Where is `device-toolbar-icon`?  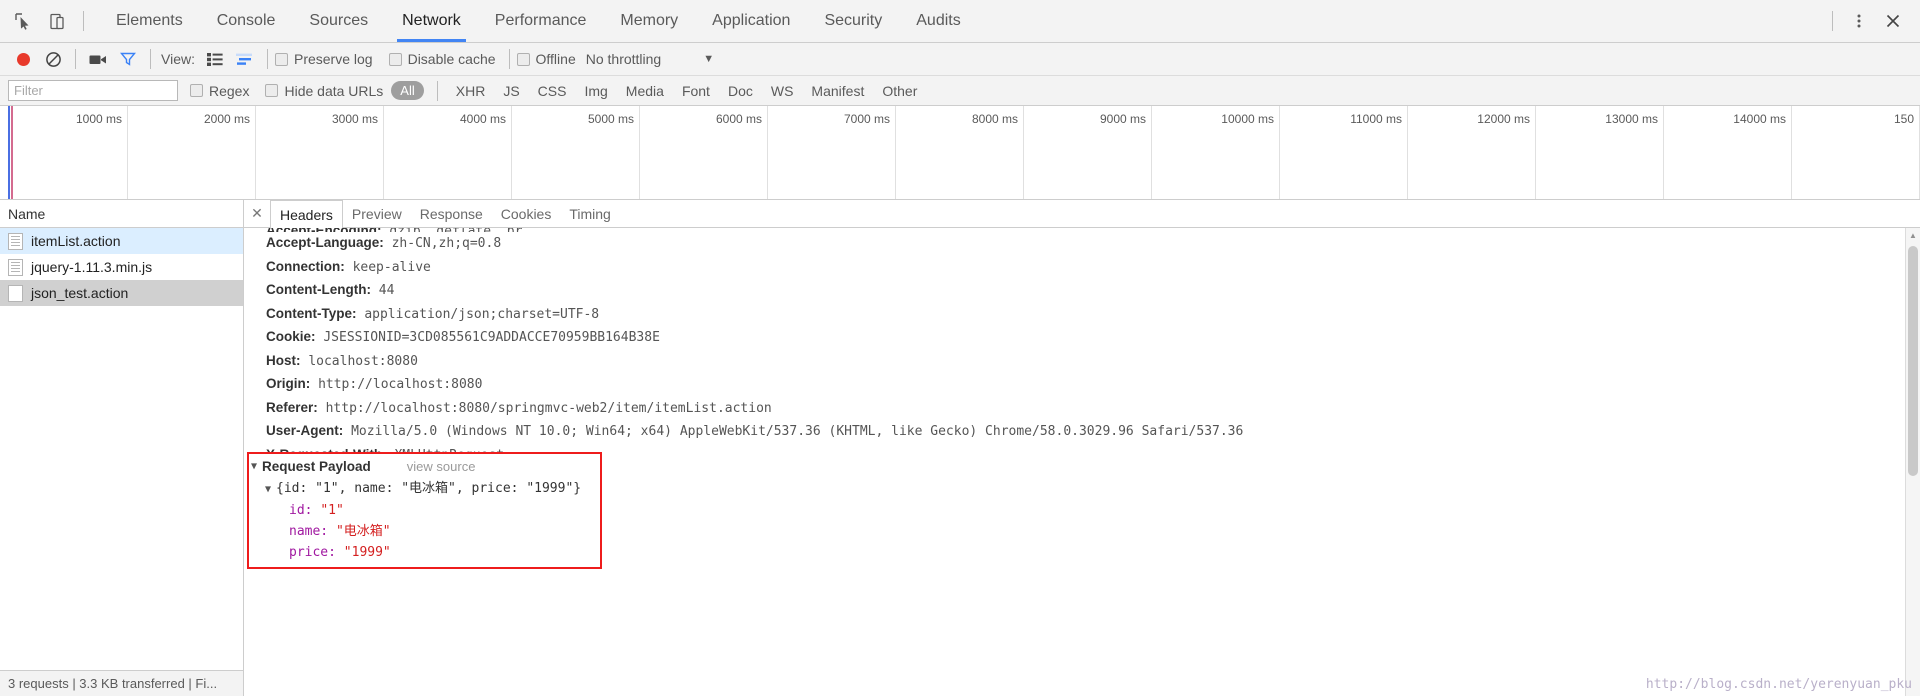 device-toolbar-icon is located at coordinates (57, 21).